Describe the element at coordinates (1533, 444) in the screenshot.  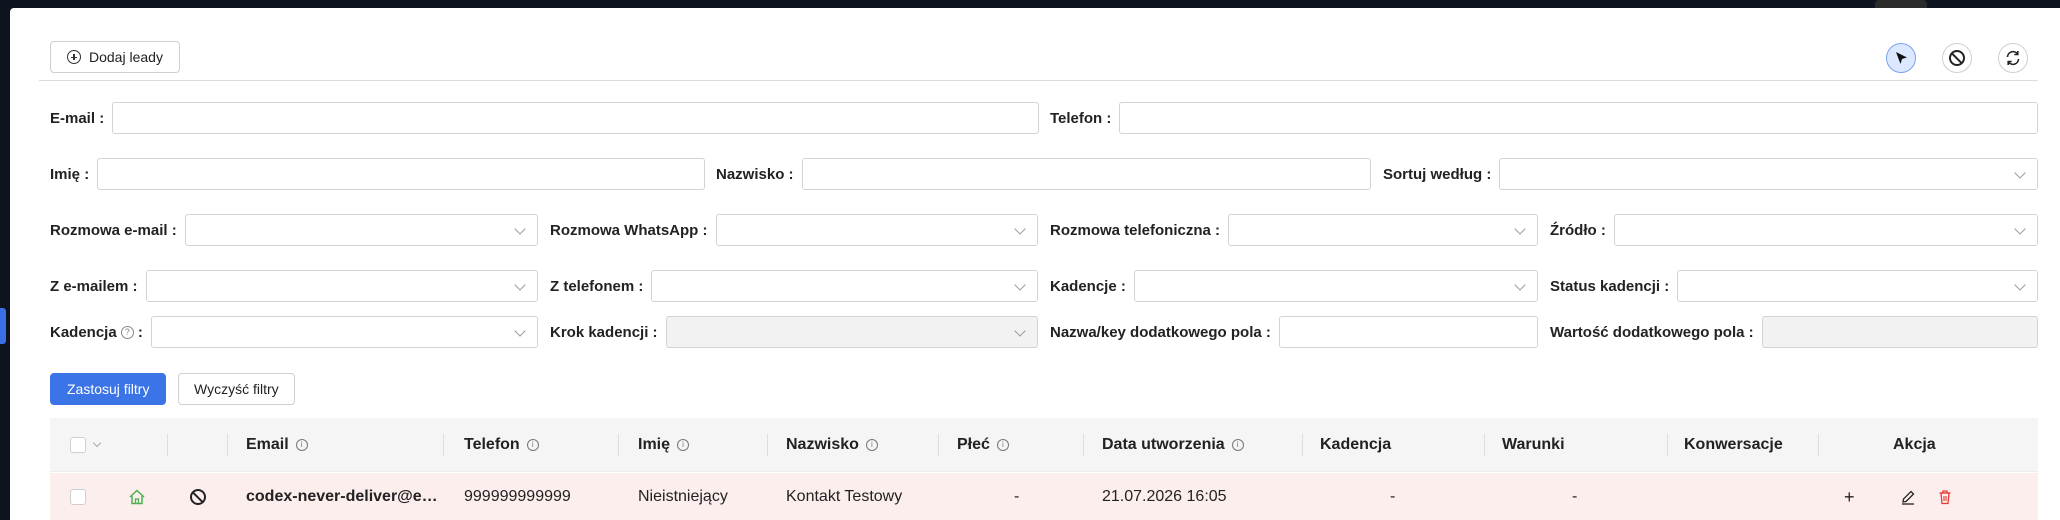
I see `col-conditions: Warunki` at that location.